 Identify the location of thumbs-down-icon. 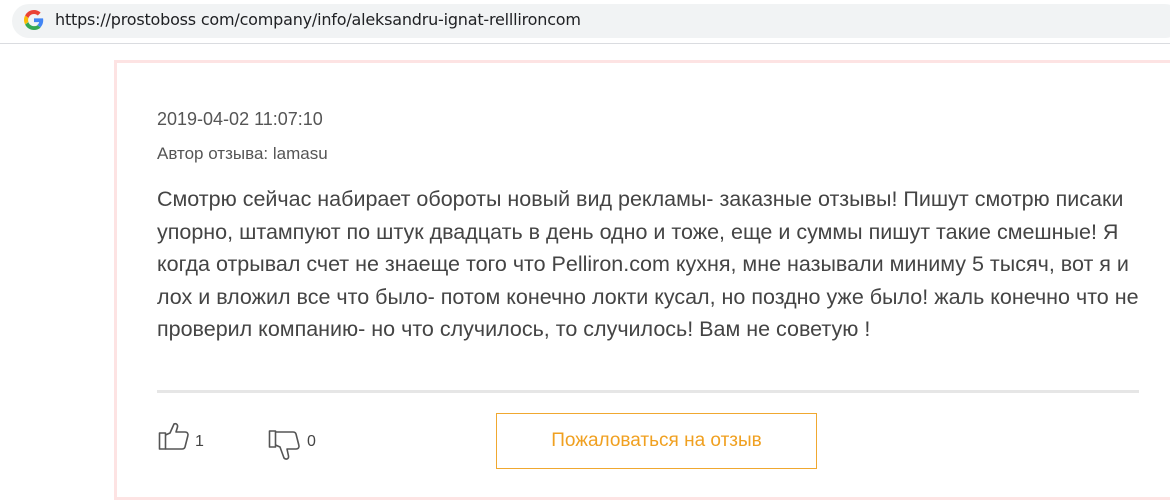
(285, 446).